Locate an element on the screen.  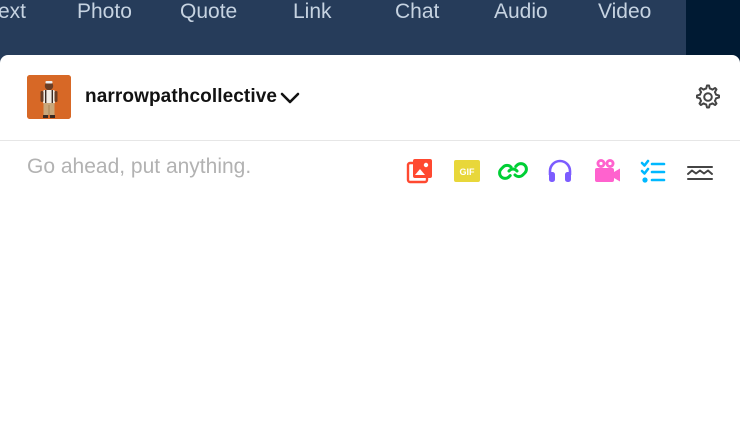
headphones-icon is located at coordinates (560, 170).